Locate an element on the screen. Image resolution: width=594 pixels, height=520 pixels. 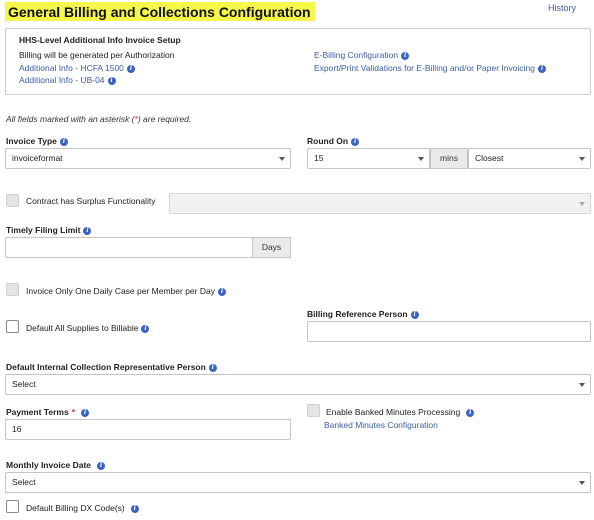
billing-dx-label-row: Default Billing DX Code(s) i is located at coordinates (82, 508).